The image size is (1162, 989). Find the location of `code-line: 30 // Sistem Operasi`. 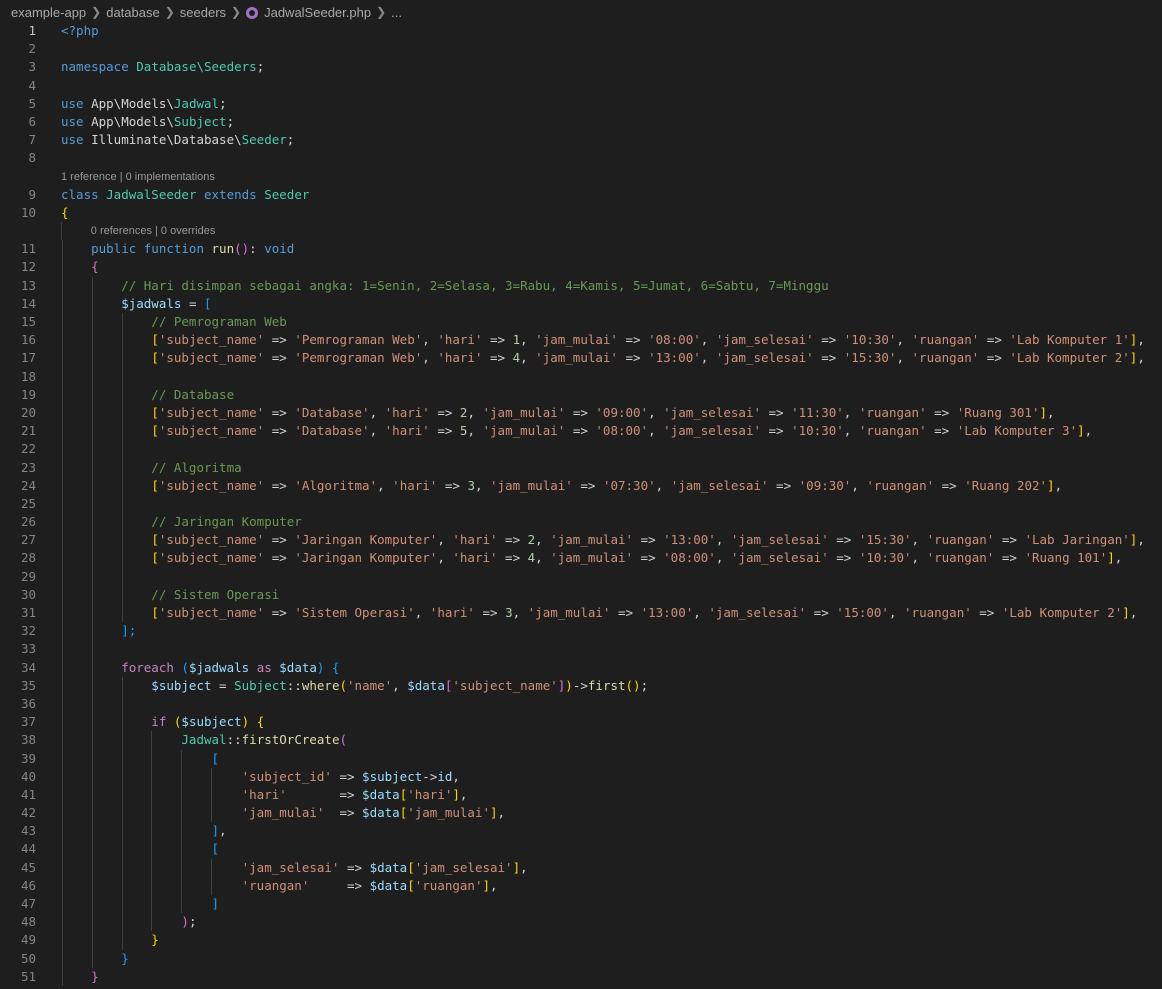

code-line: 30 // Sistem Operasi is located at coordinates (581, 594).